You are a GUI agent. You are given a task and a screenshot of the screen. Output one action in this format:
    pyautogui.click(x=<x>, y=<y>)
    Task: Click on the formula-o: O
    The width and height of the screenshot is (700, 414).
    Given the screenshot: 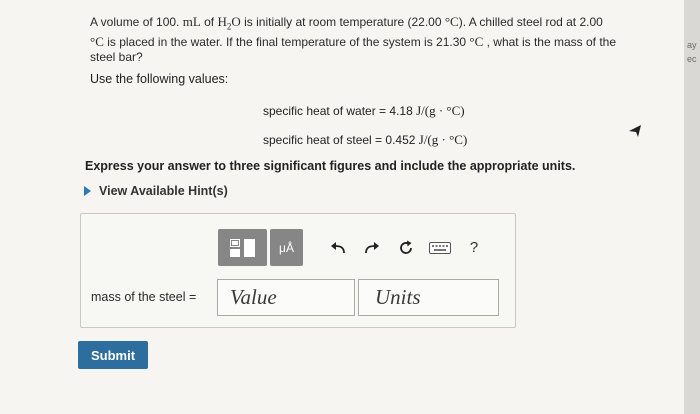 What is the action you would take?
    pyautogui.click(x=236, y=21)
    